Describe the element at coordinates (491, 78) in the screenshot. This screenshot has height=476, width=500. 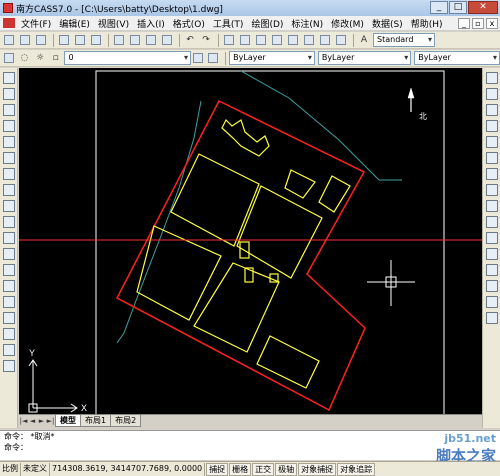
I see `erase-icon` at that location.